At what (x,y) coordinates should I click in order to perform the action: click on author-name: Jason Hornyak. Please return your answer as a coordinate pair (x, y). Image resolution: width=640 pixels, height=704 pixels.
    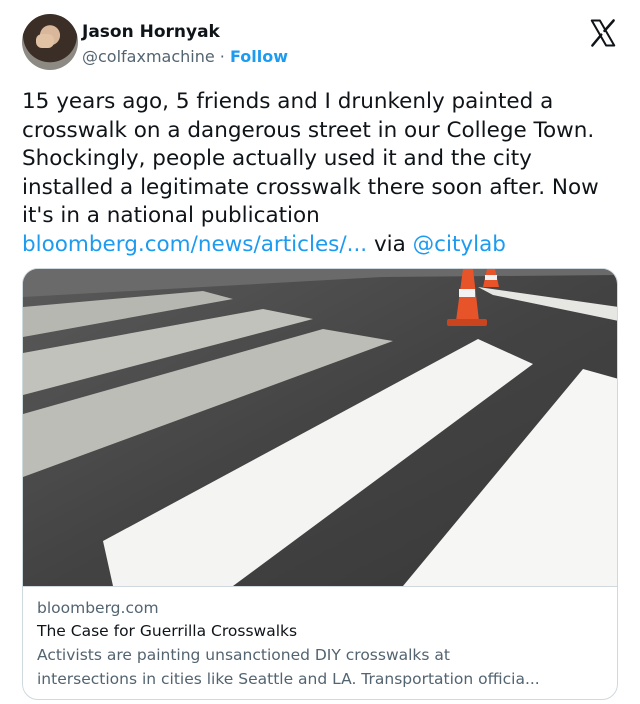
    Looking at the image, I should click on (151, 32).